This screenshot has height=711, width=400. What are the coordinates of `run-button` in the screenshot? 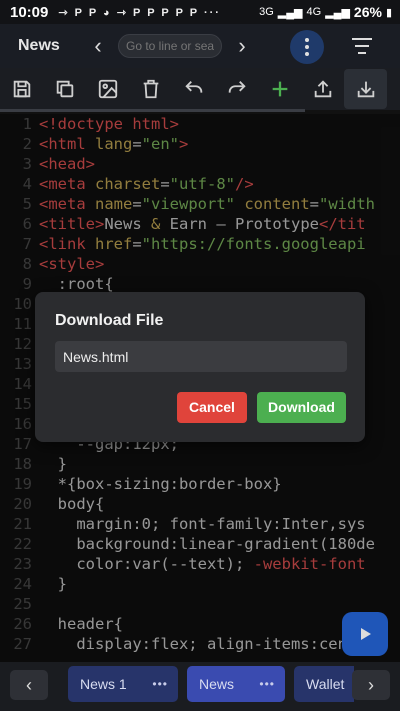 It's located at (365, 634).